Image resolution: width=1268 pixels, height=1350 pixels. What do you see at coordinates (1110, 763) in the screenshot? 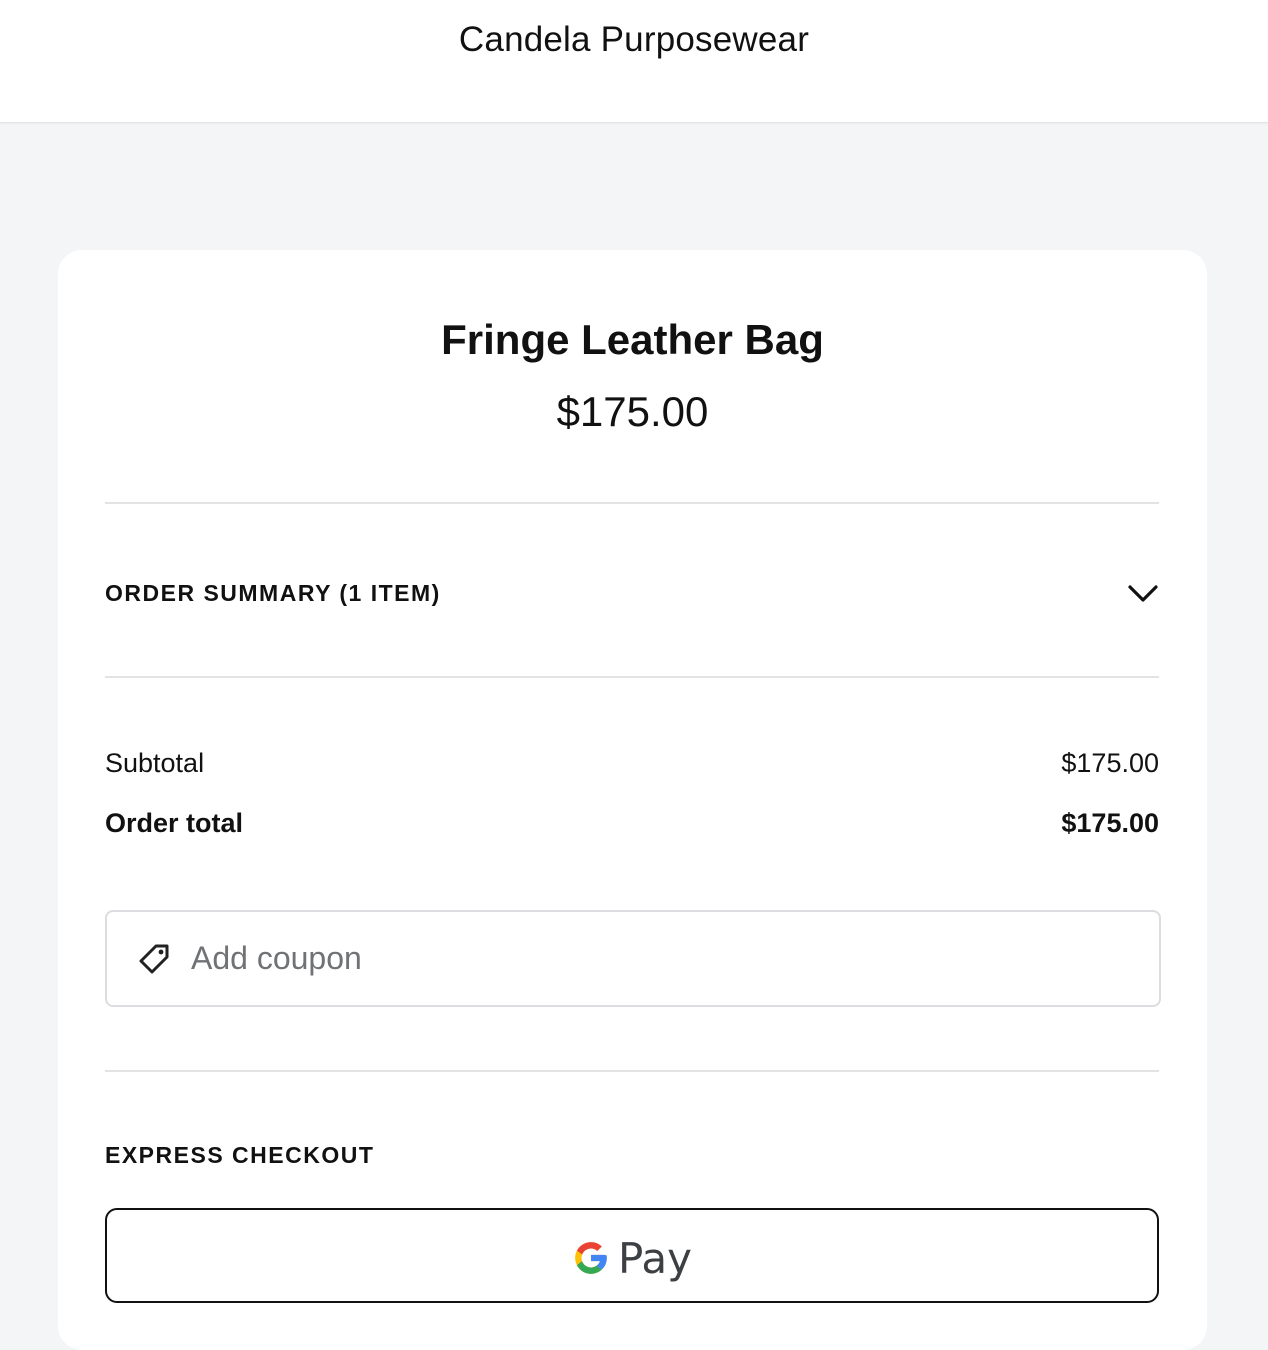
I see `subtotal-value: $175.00` at bounding box center [1110, 763].